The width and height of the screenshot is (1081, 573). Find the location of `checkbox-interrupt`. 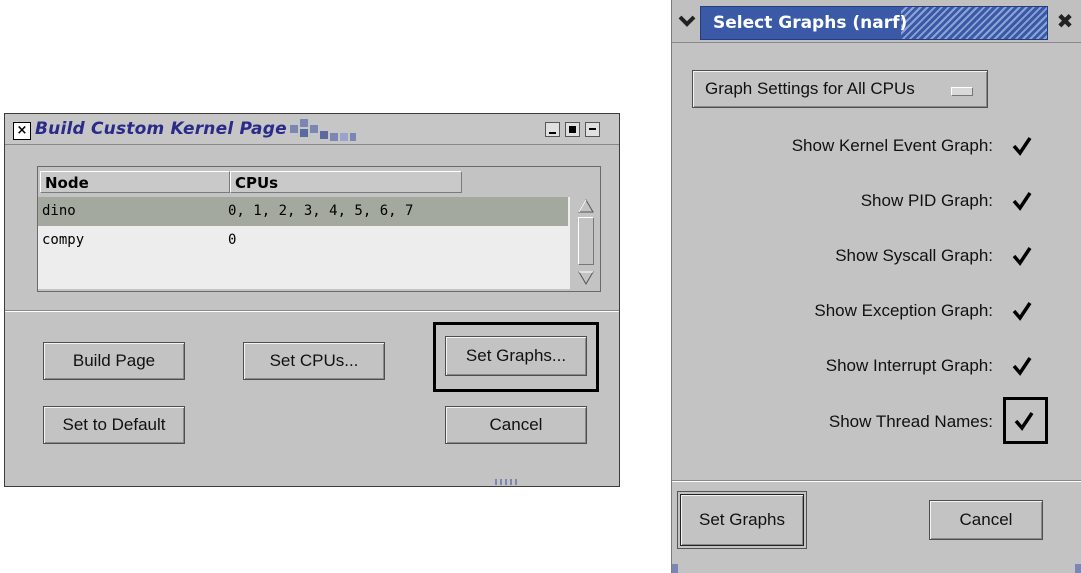

checkbox-interrupt is located at coordinates (1022, 366).